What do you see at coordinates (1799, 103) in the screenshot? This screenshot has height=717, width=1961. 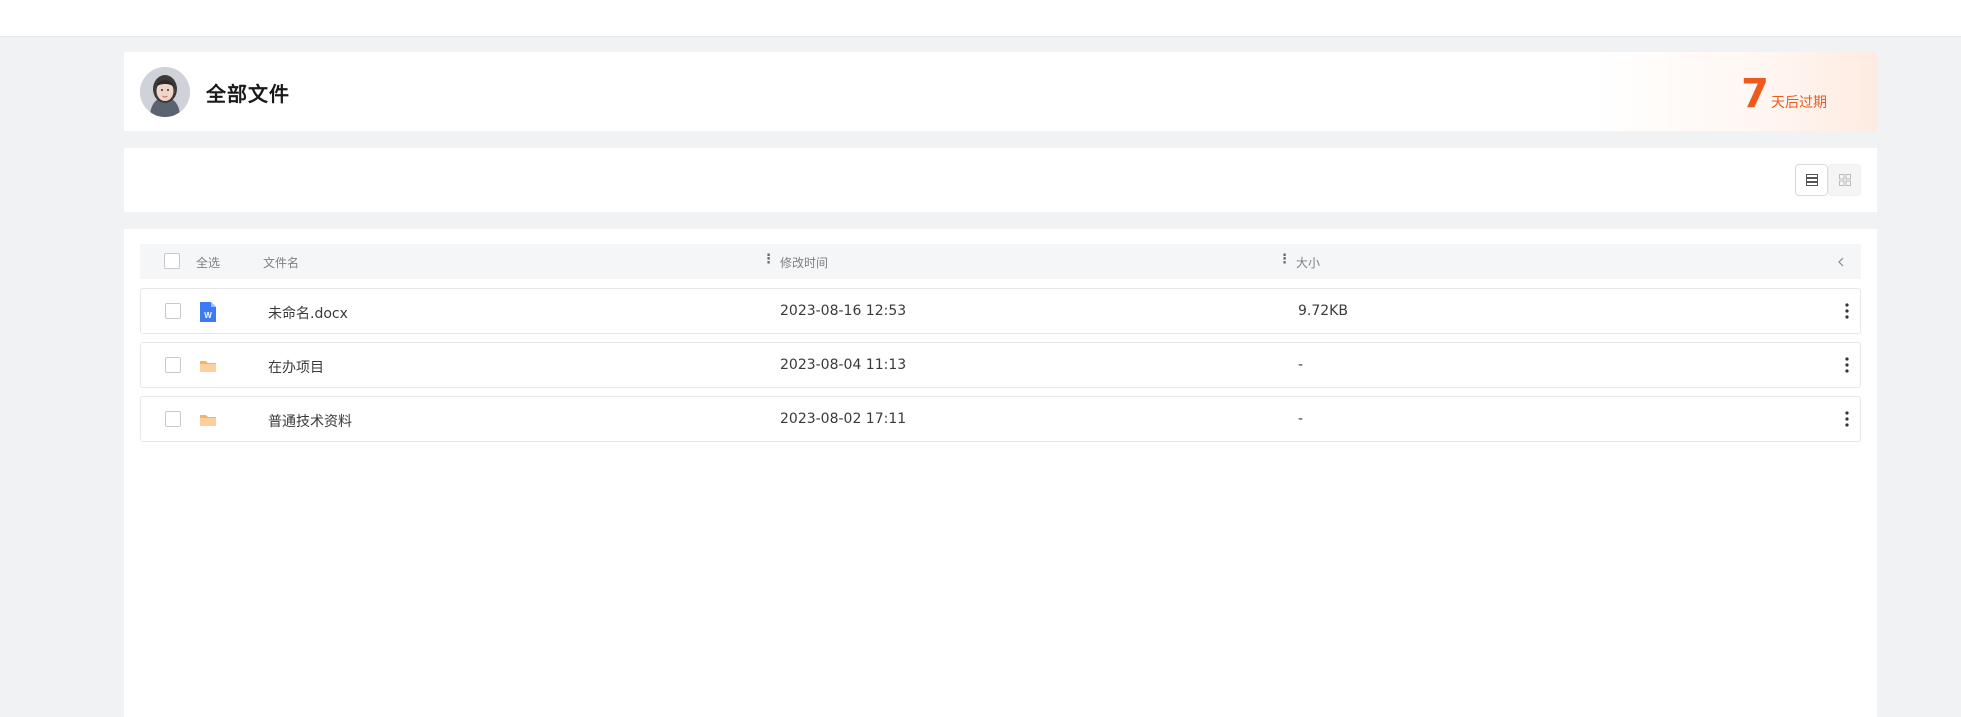 I see `expiry-label: 天后过期` at bounding box center [1799, 103].